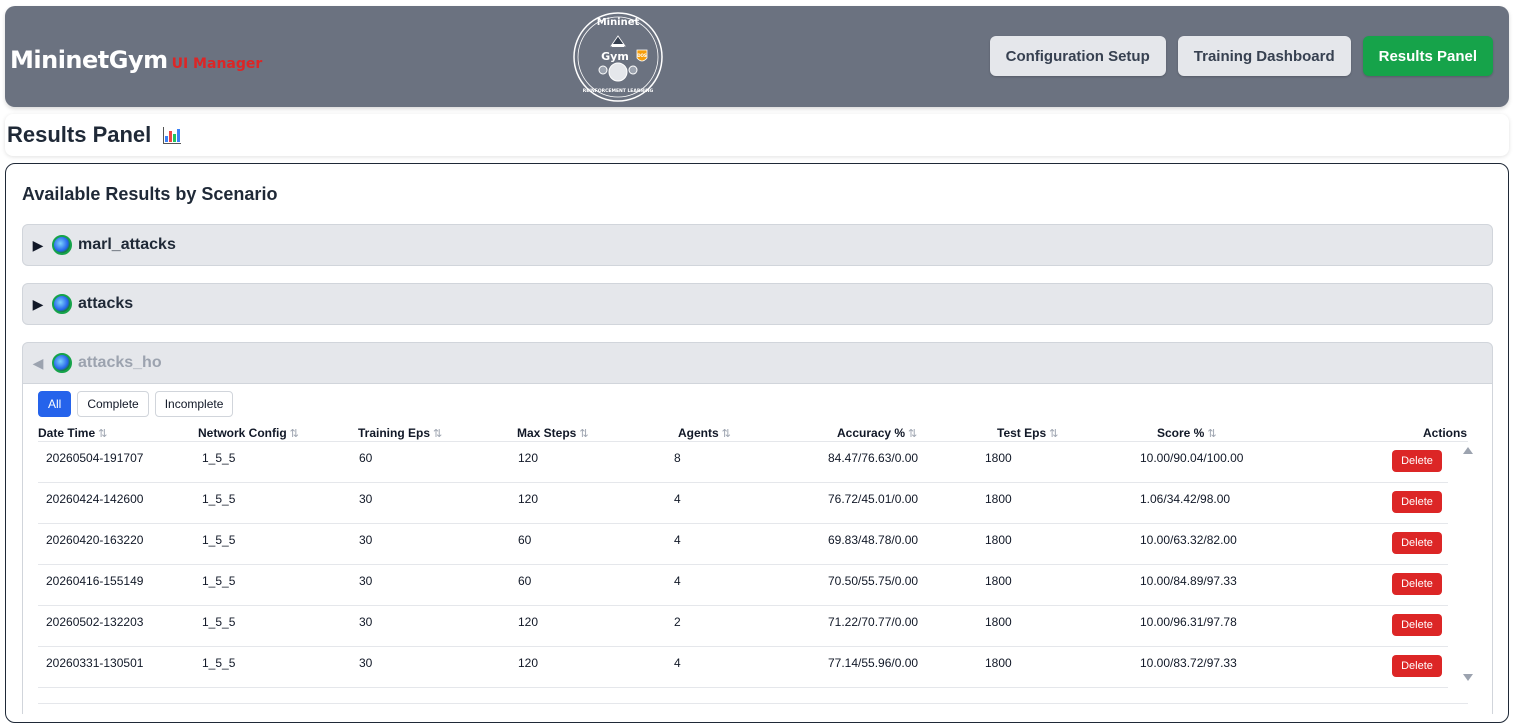 Image resolution: width=1513 pixels, height=723 pixels. I want to click on training-dashboard-button: Training Dashboard, so click(1264, 56).